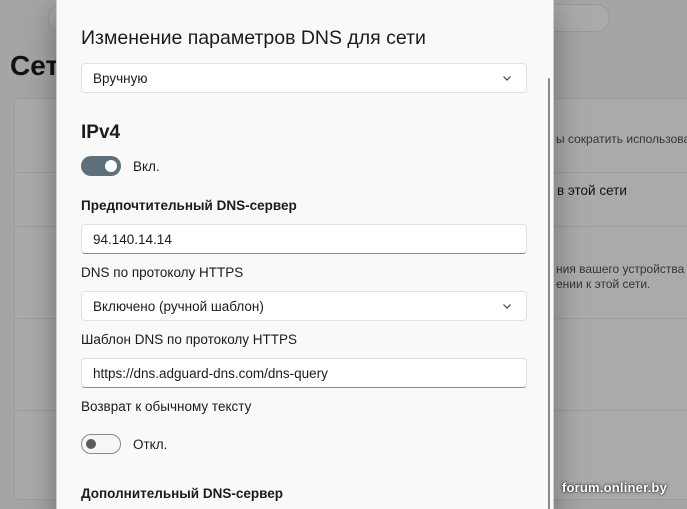 The width and height of the screenshot is (687, 509). I want to click on preferred-dns-input: 94.140.14.14, so click(304, 239).